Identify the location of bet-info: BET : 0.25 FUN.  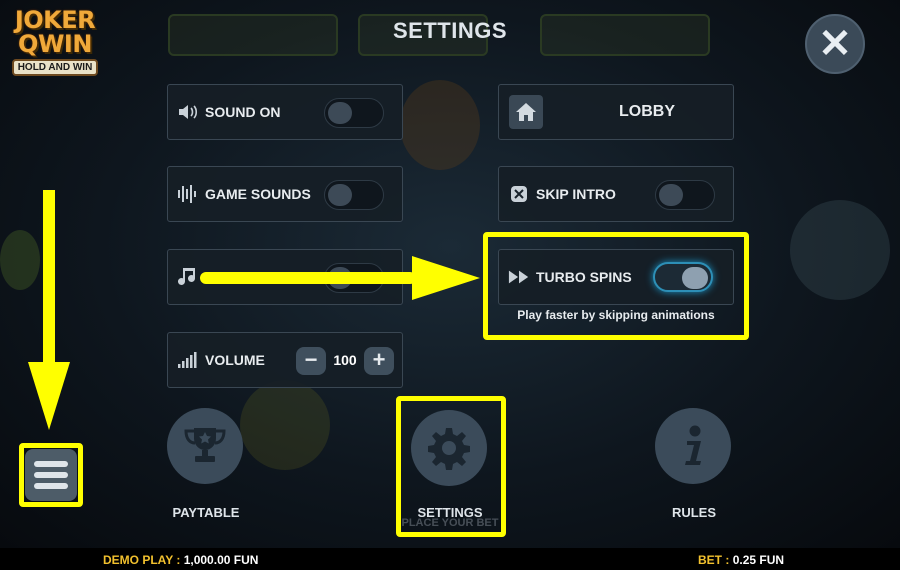
(741, 560).